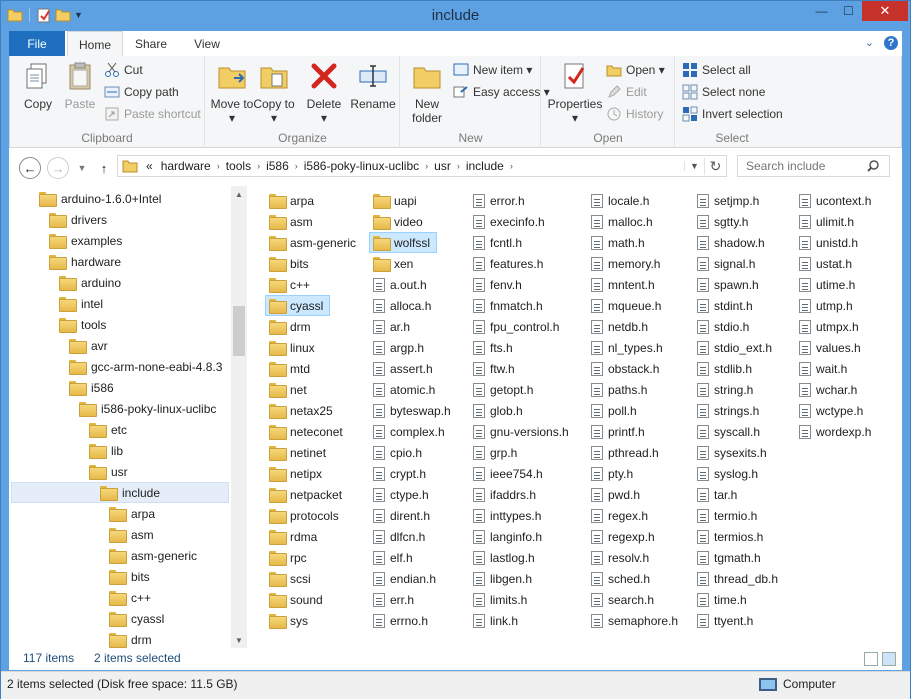 This screenshot has height=699, width=911. What do you see at coordinates (625, 452) in the screenshot?
I see `file-item: pthread.h` at bounding box center [625, 452].